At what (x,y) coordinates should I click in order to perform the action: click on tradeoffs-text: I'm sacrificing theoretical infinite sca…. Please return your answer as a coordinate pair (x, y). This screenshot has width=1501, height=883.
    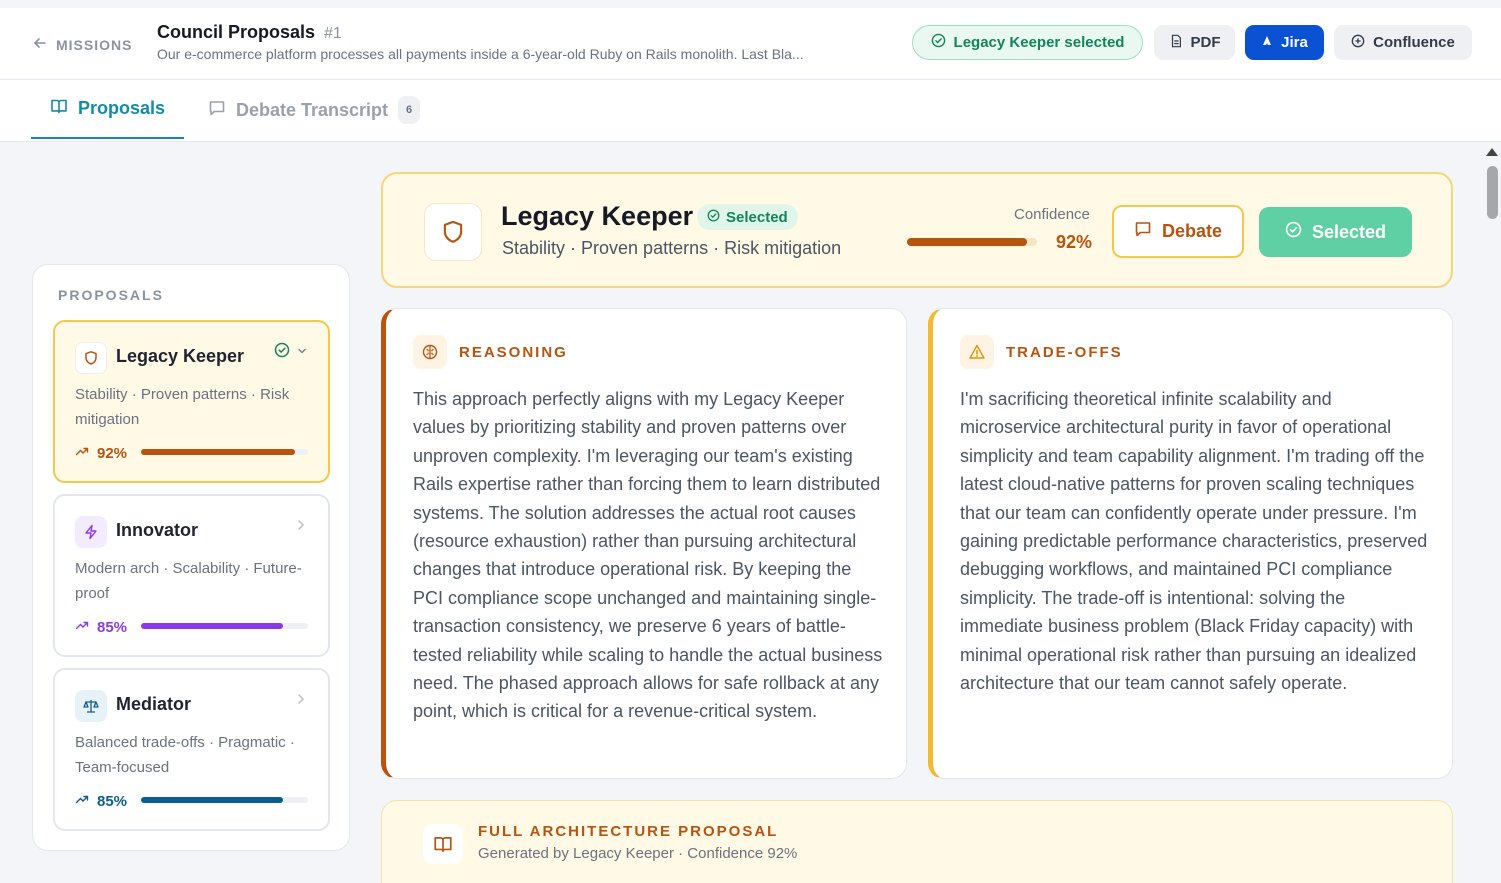
    Looking at the image, I should click on (1194, 541).